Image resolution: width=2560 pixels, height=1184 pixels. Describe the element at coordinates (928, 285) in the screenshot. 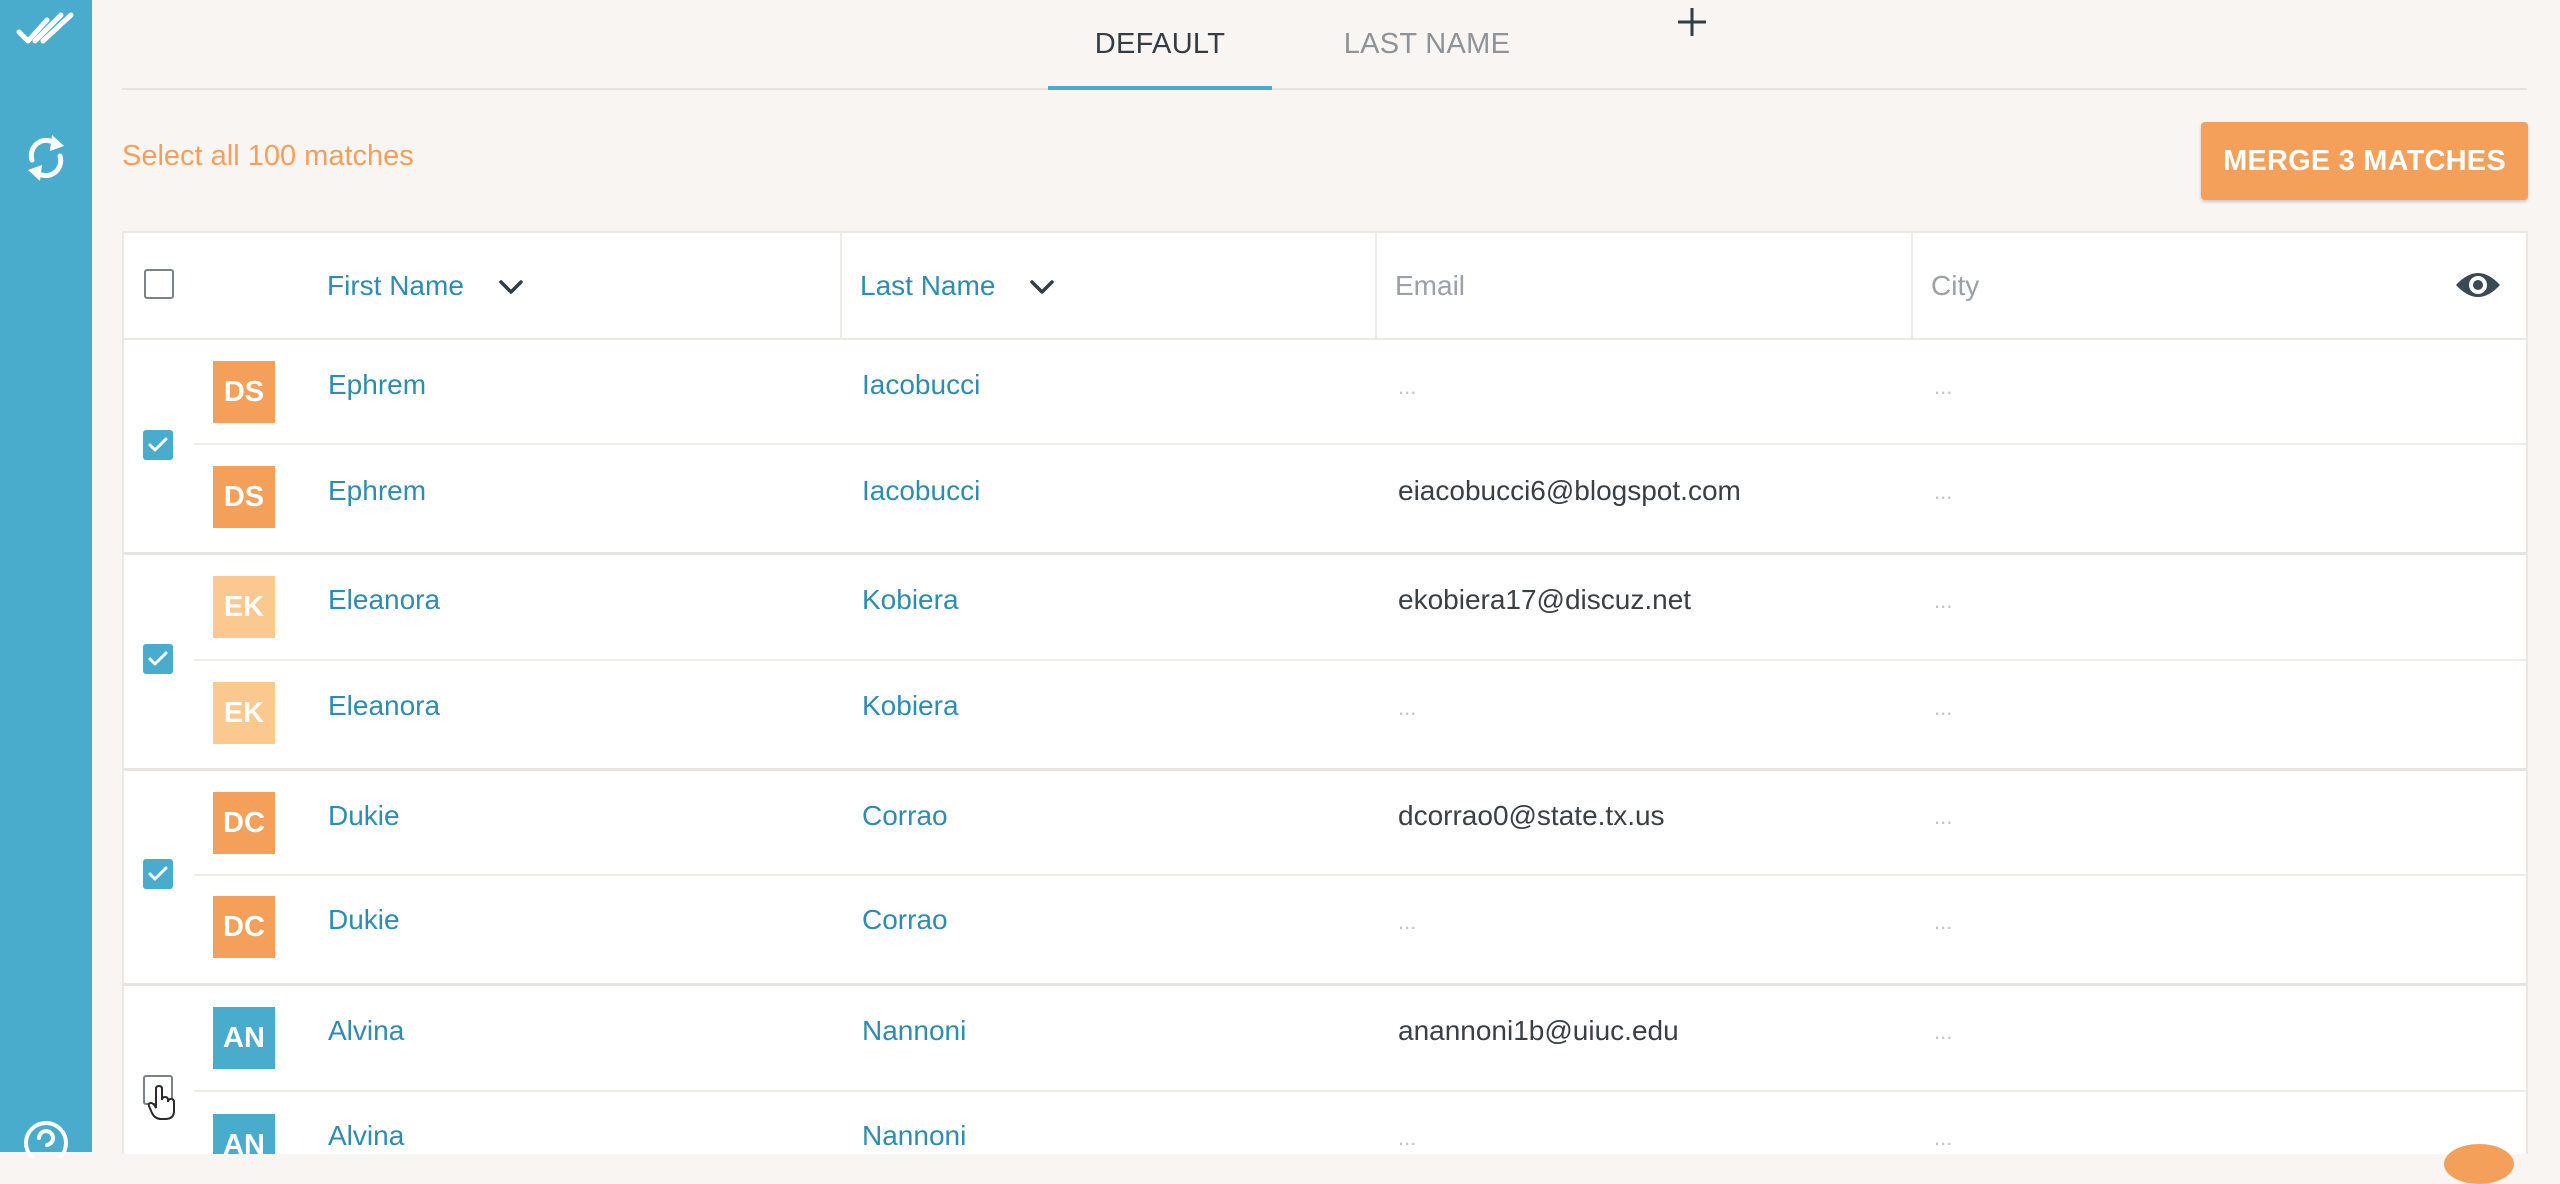

I see `column-header-label: Last Name` at that location.